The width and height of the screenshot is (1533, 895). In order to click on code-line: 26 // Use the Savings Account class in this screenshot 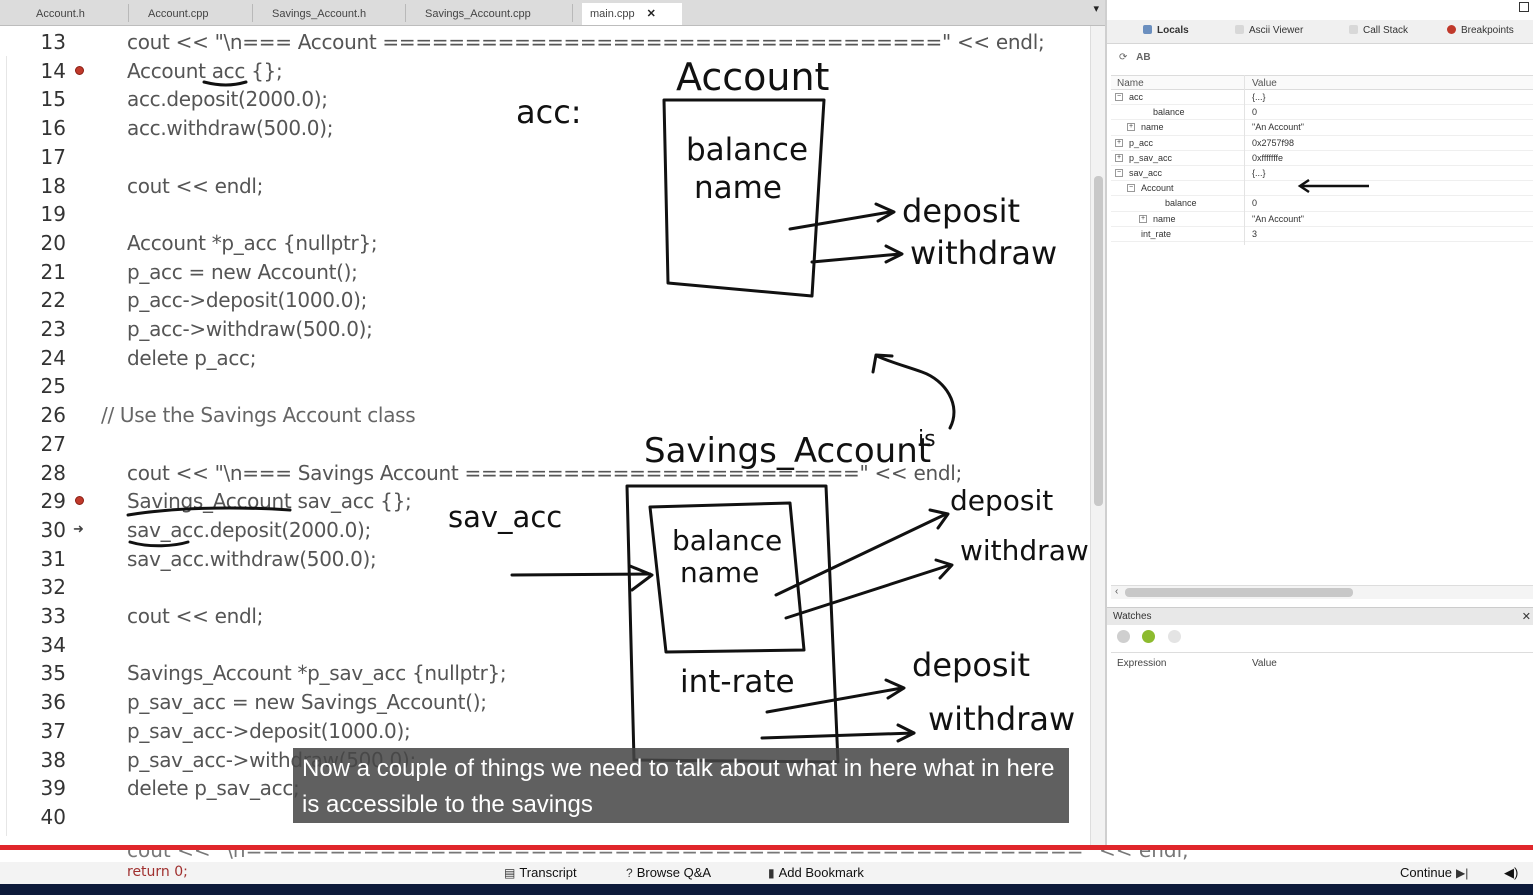, I will do `click(545, 415)`.